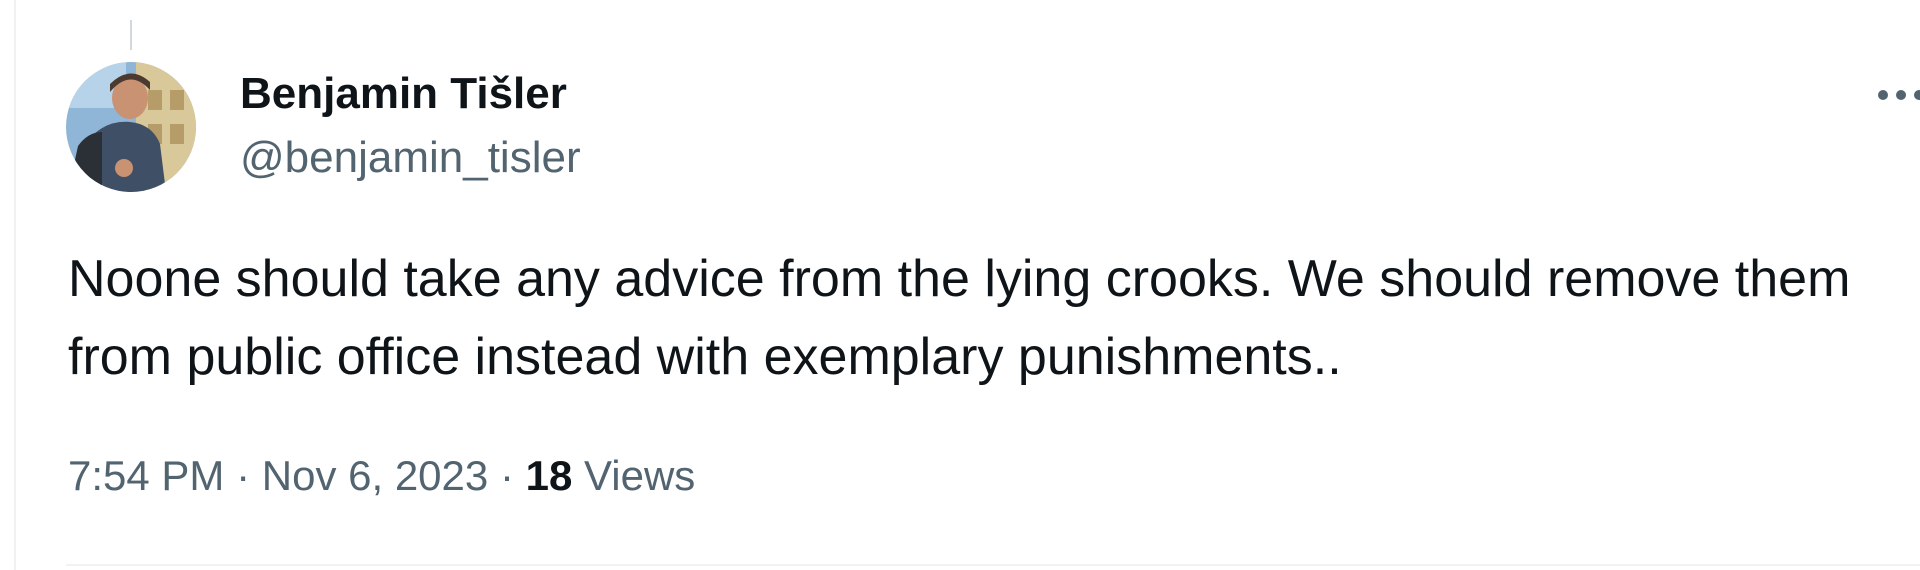 Image resolution: width=1920 pixels, height=570 pixels. I want to click on more-options-button, so click(1894, 96).